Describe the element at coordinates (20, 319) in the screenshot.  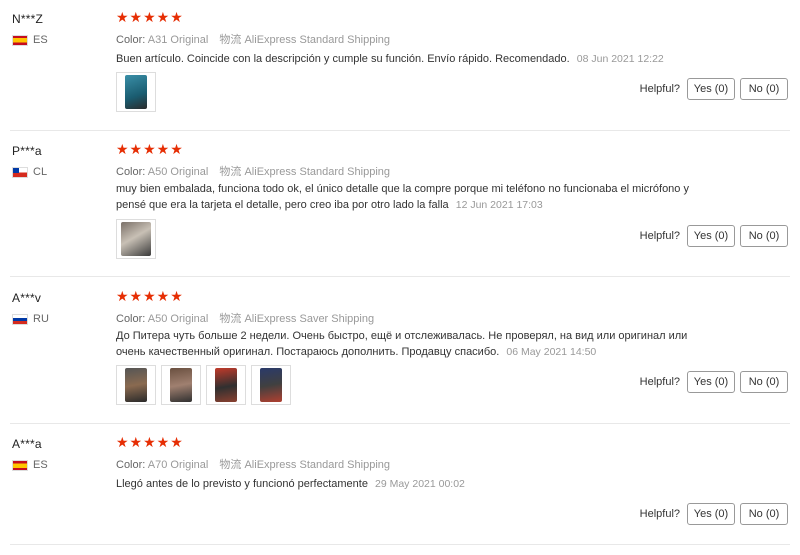
I see `russia-flag-icon` at that location.